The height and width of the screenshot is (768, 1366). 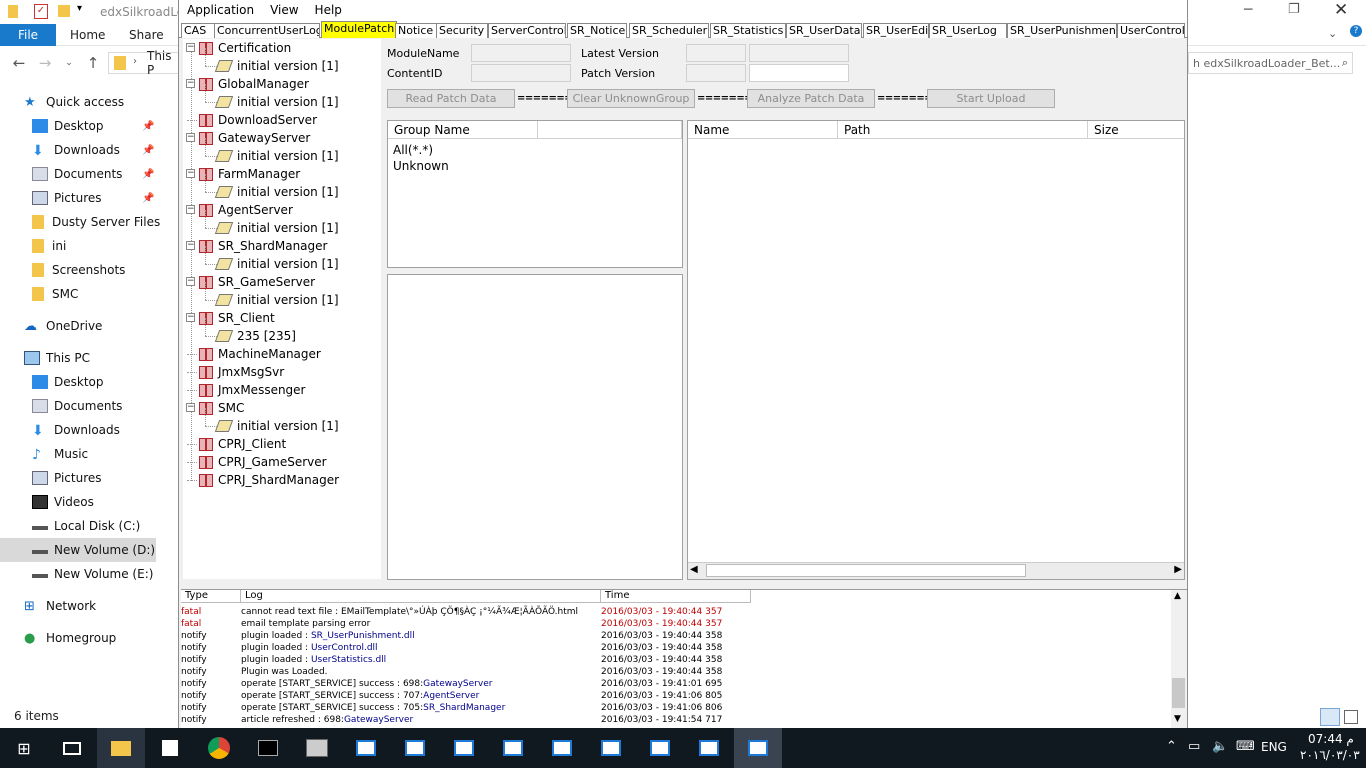 What do you see at coordinates (462, 30) in the screenshot?
I see `tab-security: Security` at bounding box center [462, 30].